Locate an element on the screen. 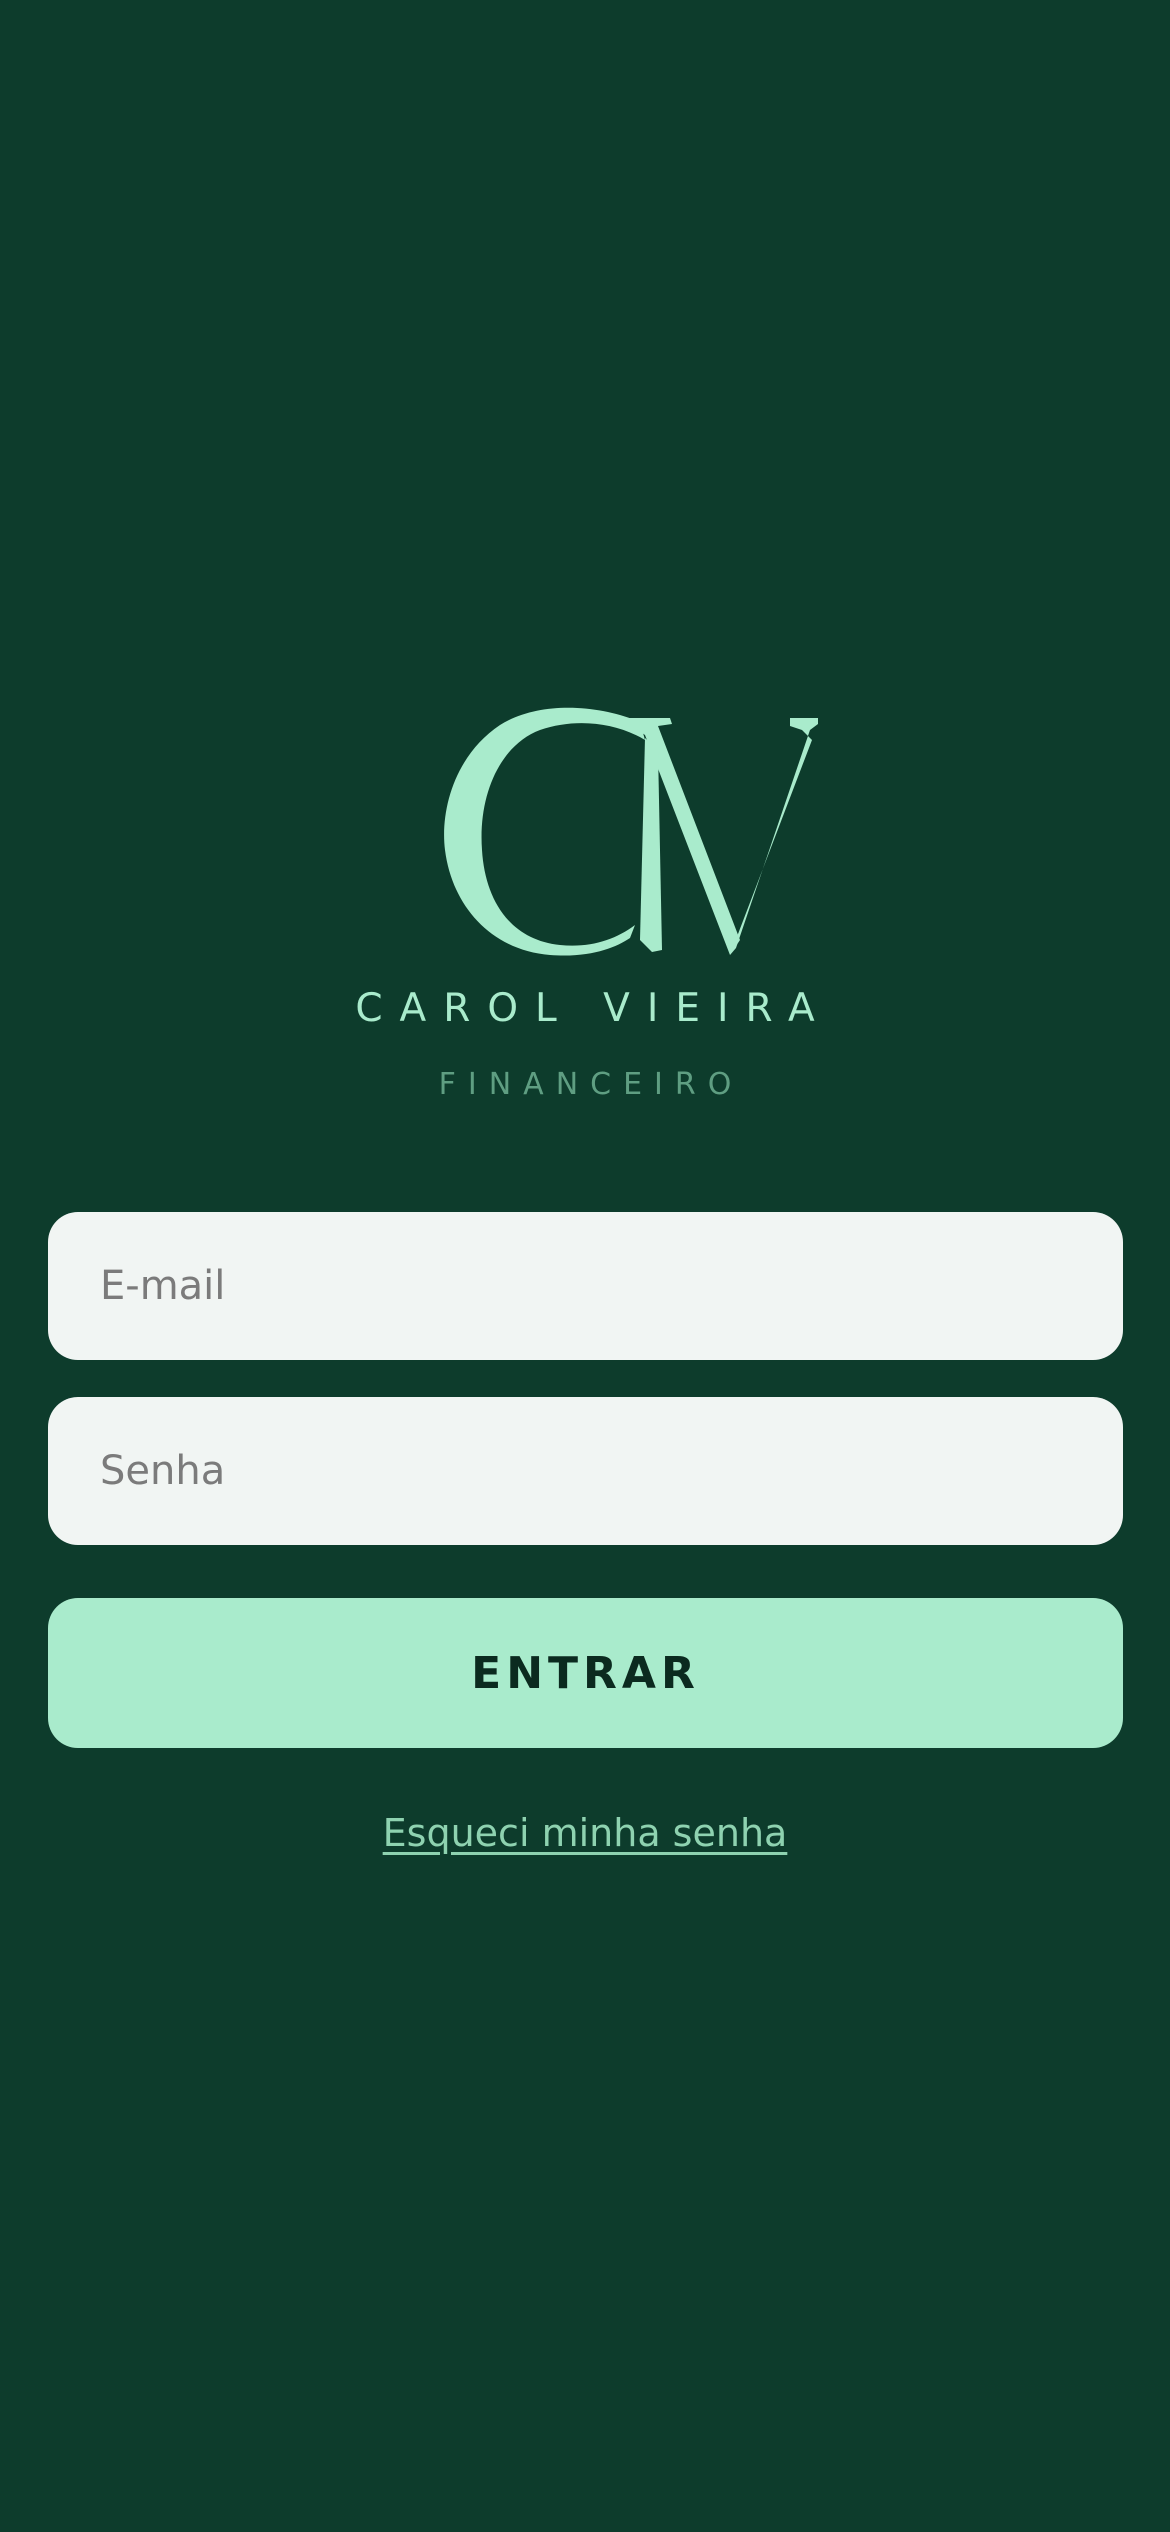  brand-name: CAROL VIEIRA is located at coordinates (593, 1008).